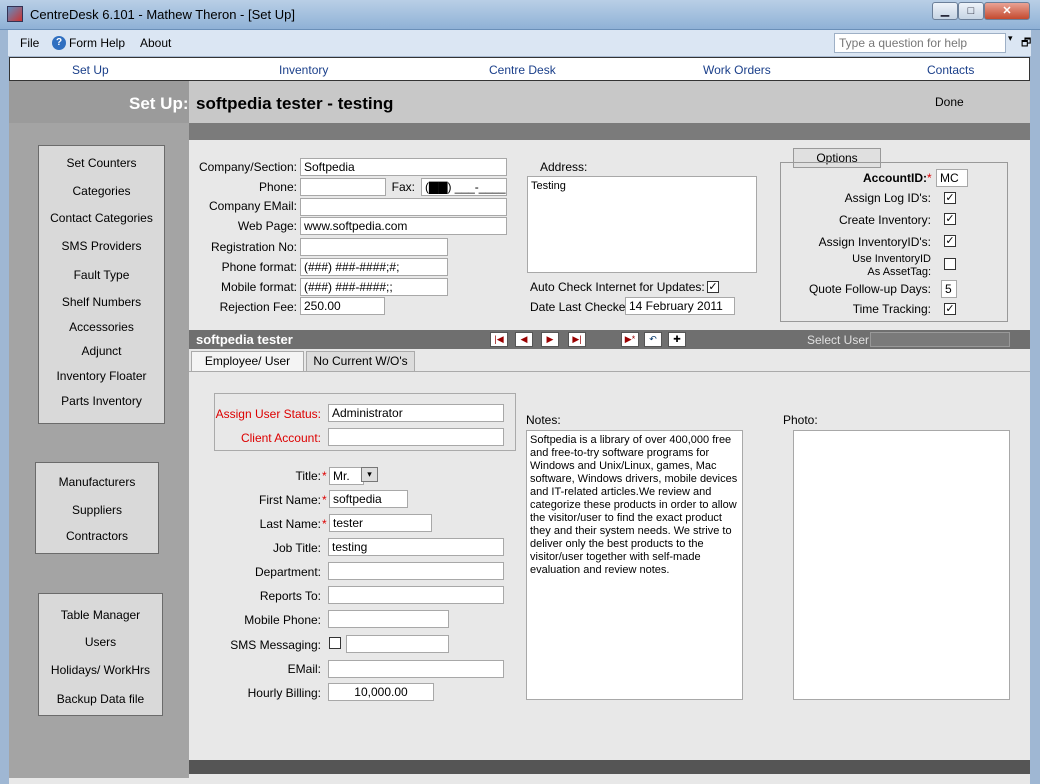  I want to click on create-inventory-checkbox: ✓, so click(950, 219).